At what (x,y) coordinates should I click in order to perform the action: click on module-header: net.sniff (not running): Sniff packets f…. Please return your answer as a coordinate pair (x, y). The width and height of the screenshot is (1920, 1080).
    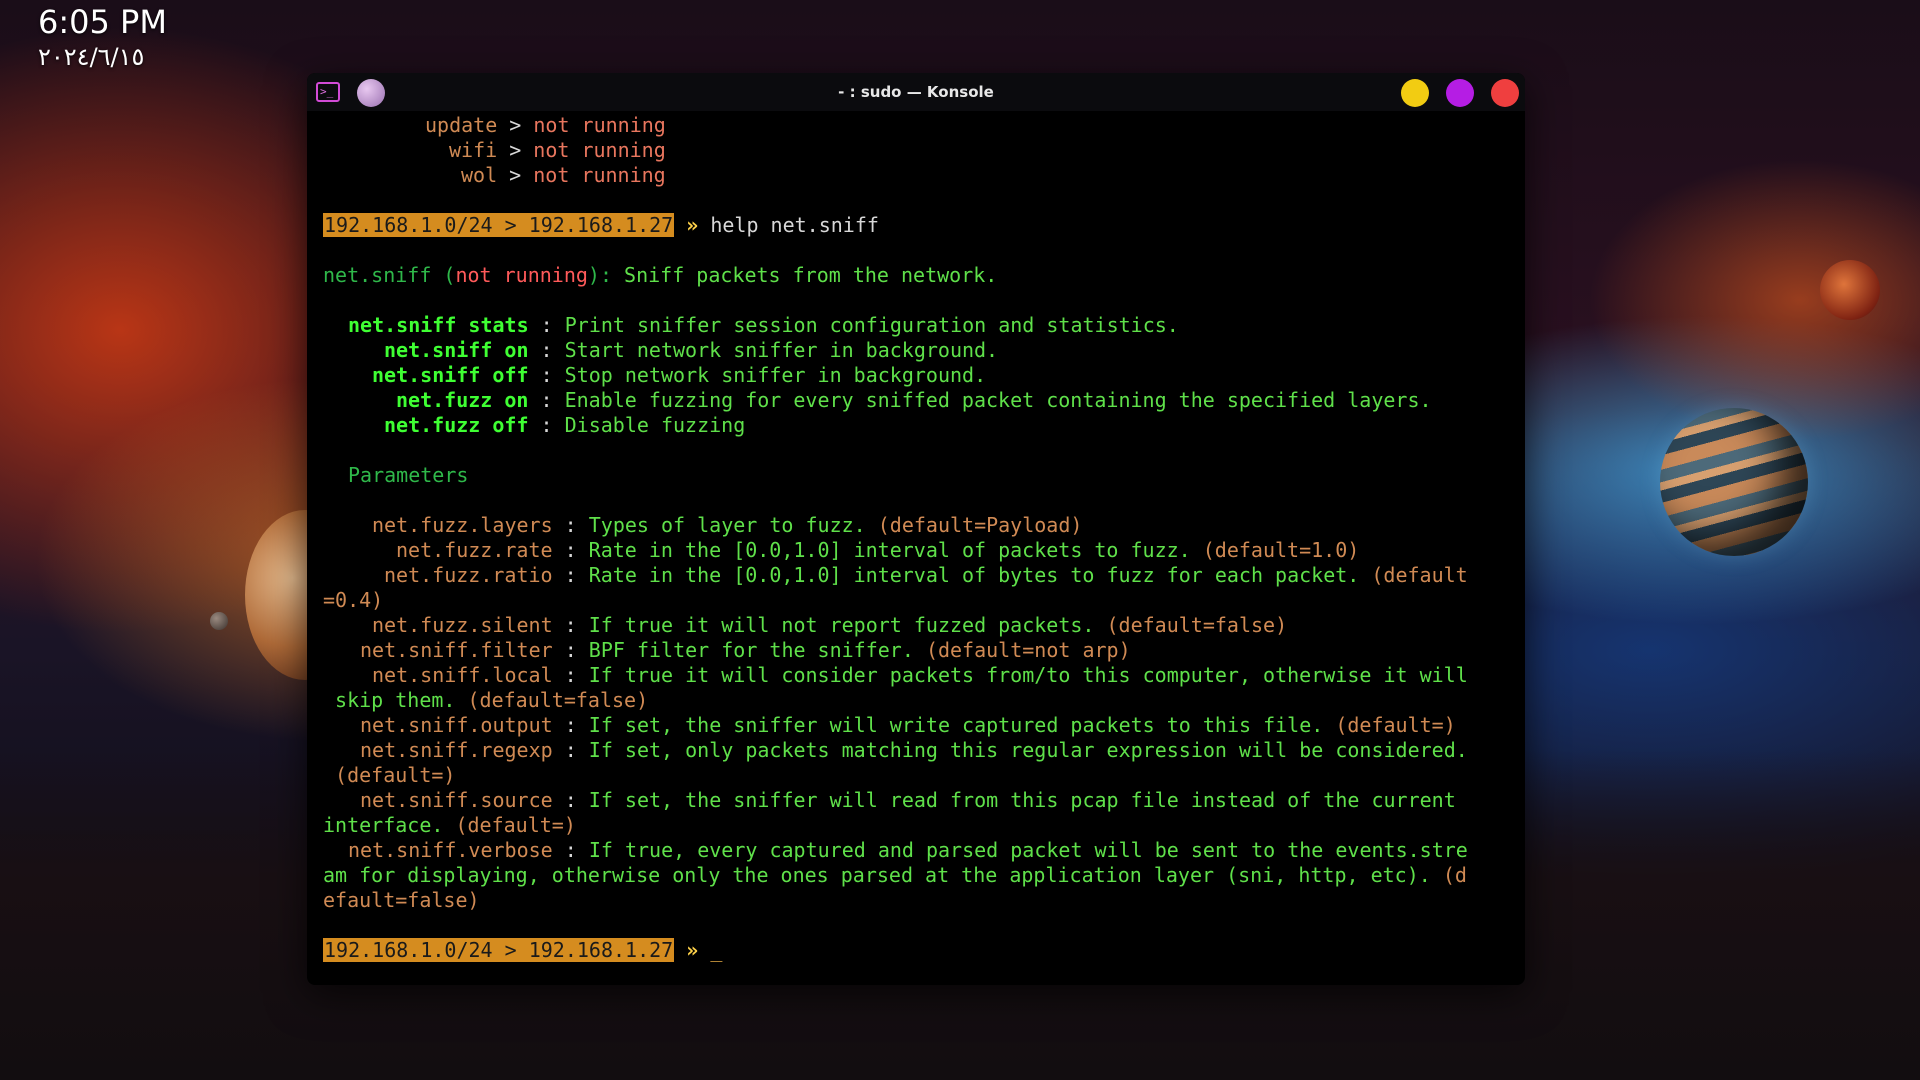
    Looking at the image, I should click on (660, 275).